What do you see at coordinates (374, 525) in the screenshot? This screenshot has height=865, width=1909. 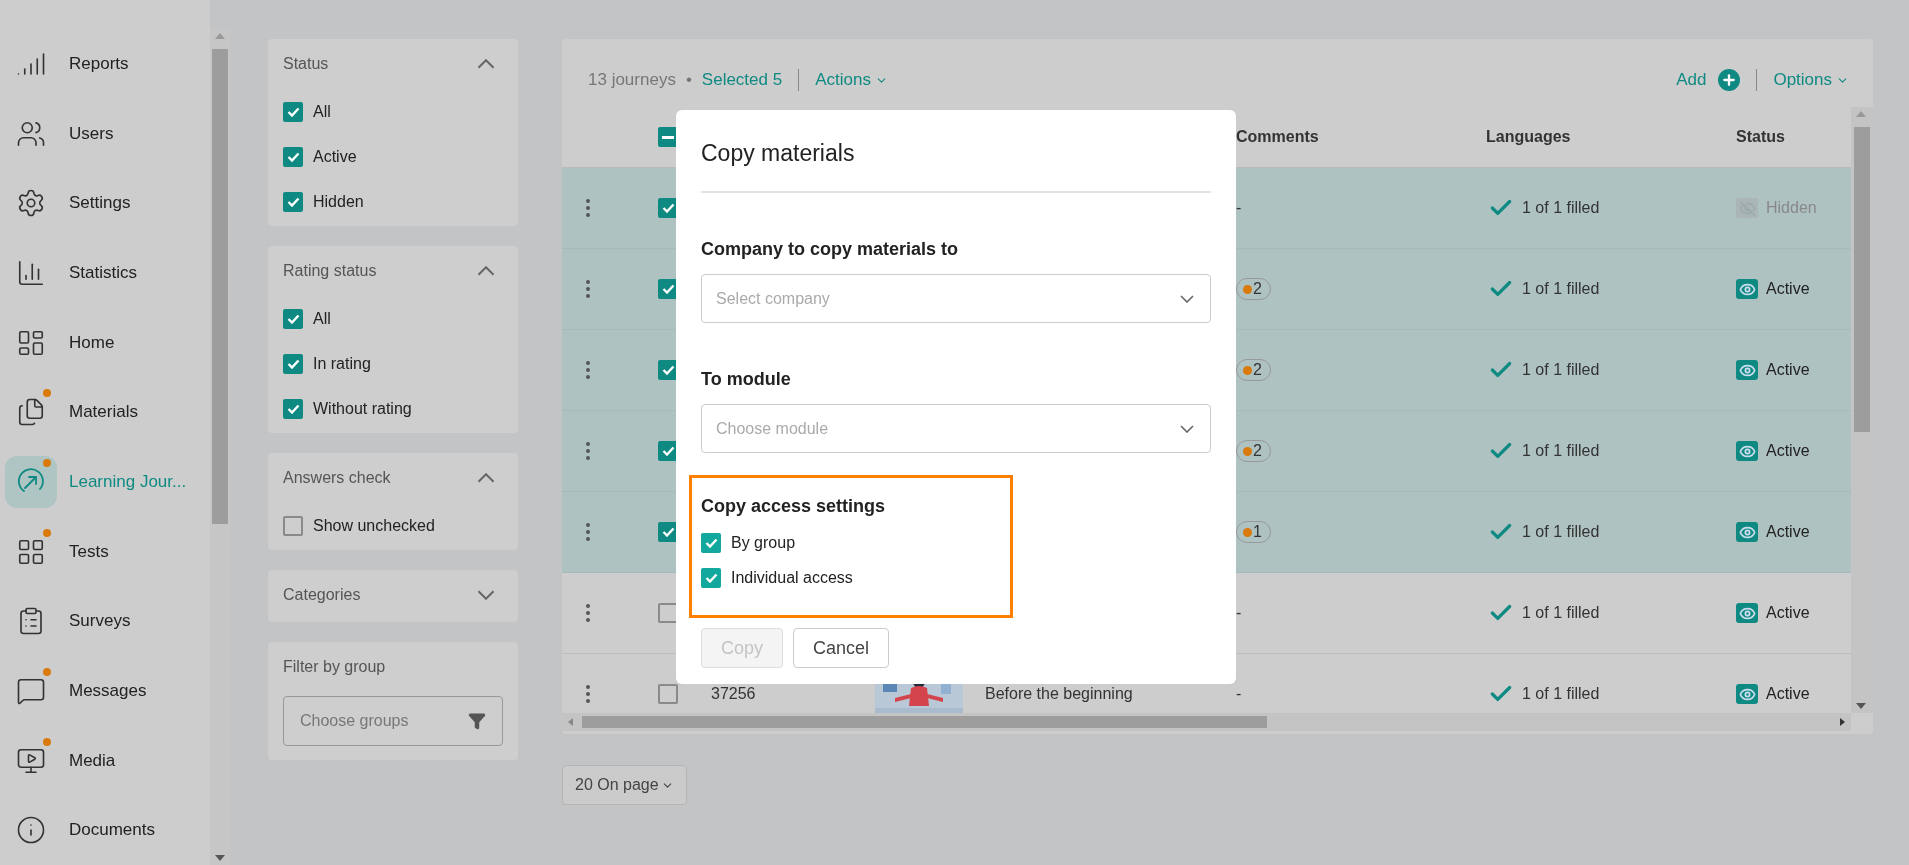 I see `option-label: Show unchecked` at bounding box center [374, 525].